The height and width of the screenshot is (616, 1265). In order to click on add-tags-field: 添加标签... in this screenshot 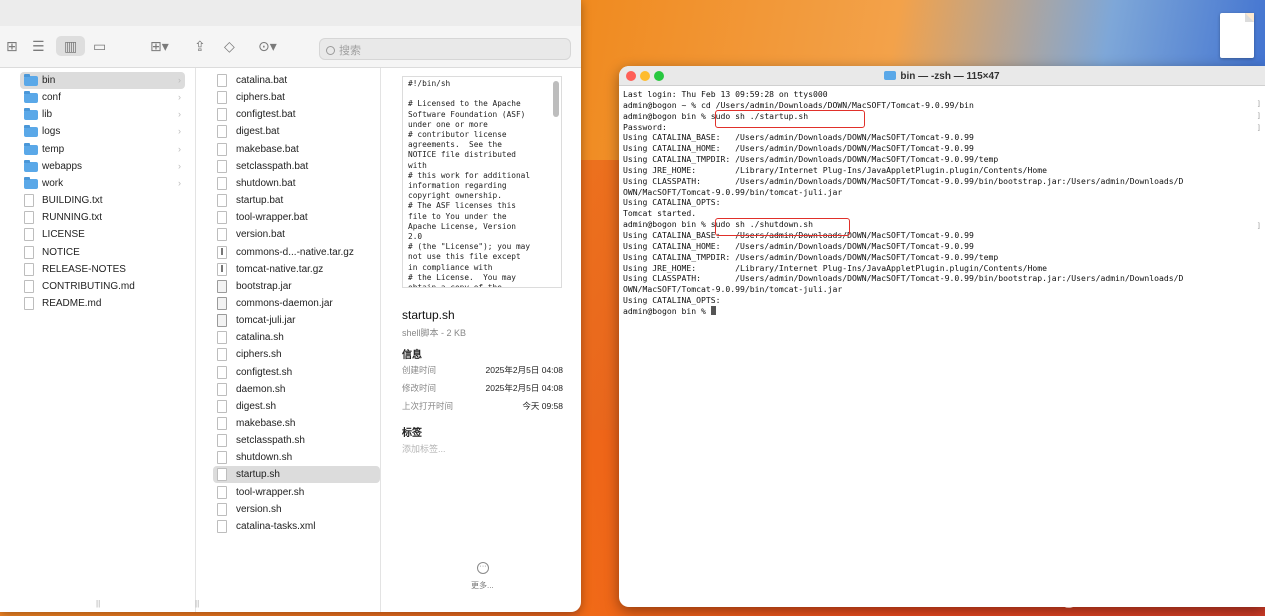, I will do `click(424, 448)`.